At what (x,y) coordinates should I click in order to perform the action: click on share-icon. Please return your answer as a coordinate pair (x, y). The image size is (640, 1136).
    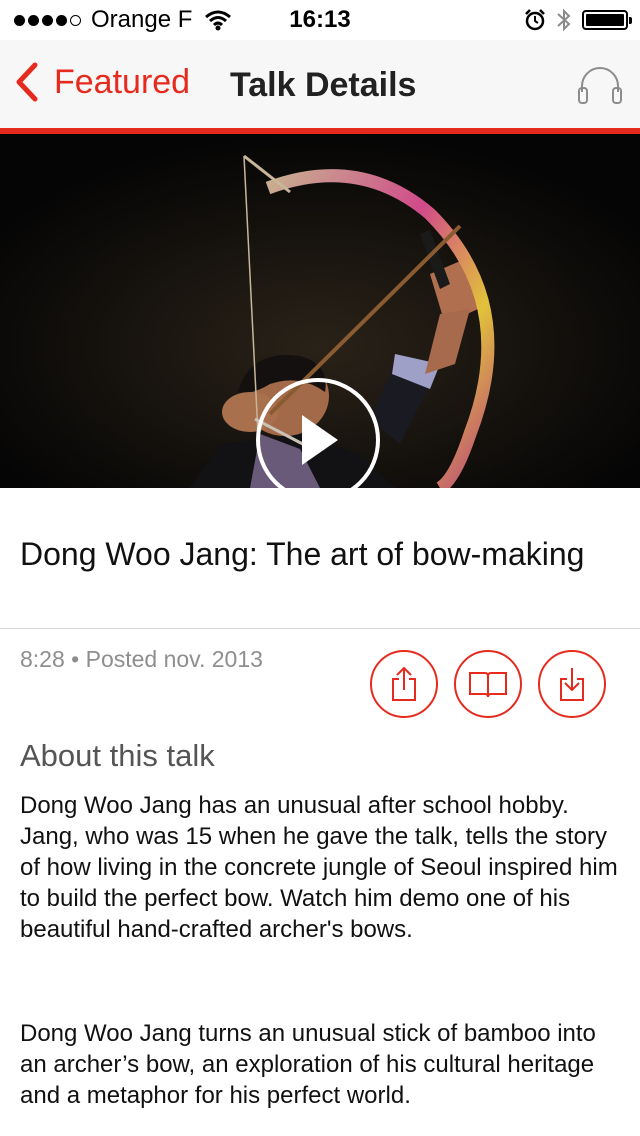
    Looking at the image, I should click on (404, 683).